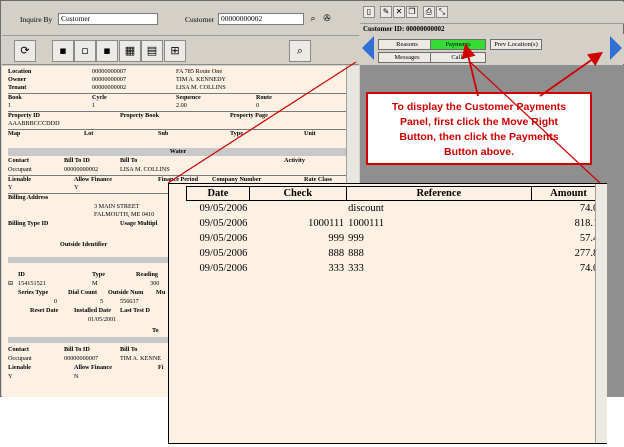  I want to click on route-header: Route, so click(264, 97).